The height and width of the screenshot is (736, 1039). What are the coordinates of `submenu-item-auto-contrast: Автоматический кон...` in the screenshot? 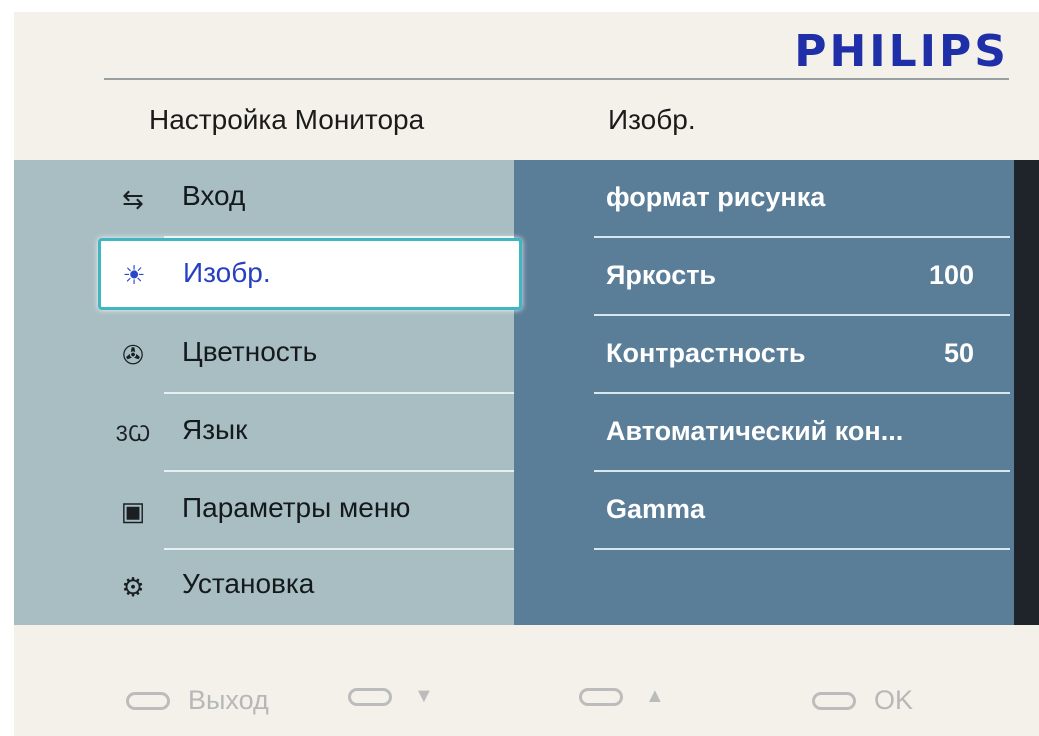 It's located at (764, 433).